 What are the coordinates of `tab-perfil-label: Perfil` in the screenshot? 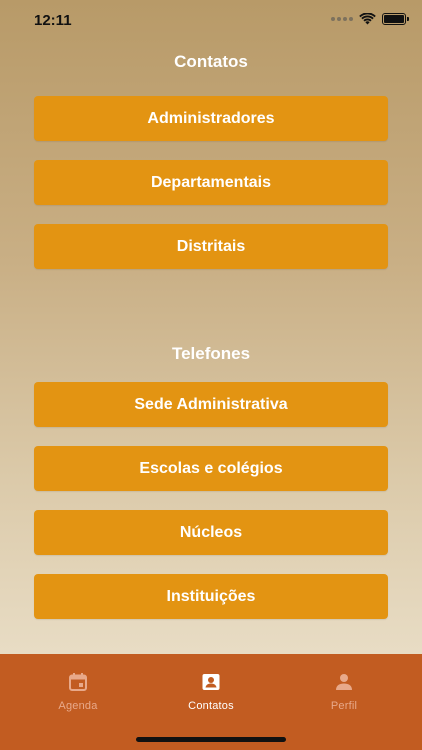 It's located at (344, 706).